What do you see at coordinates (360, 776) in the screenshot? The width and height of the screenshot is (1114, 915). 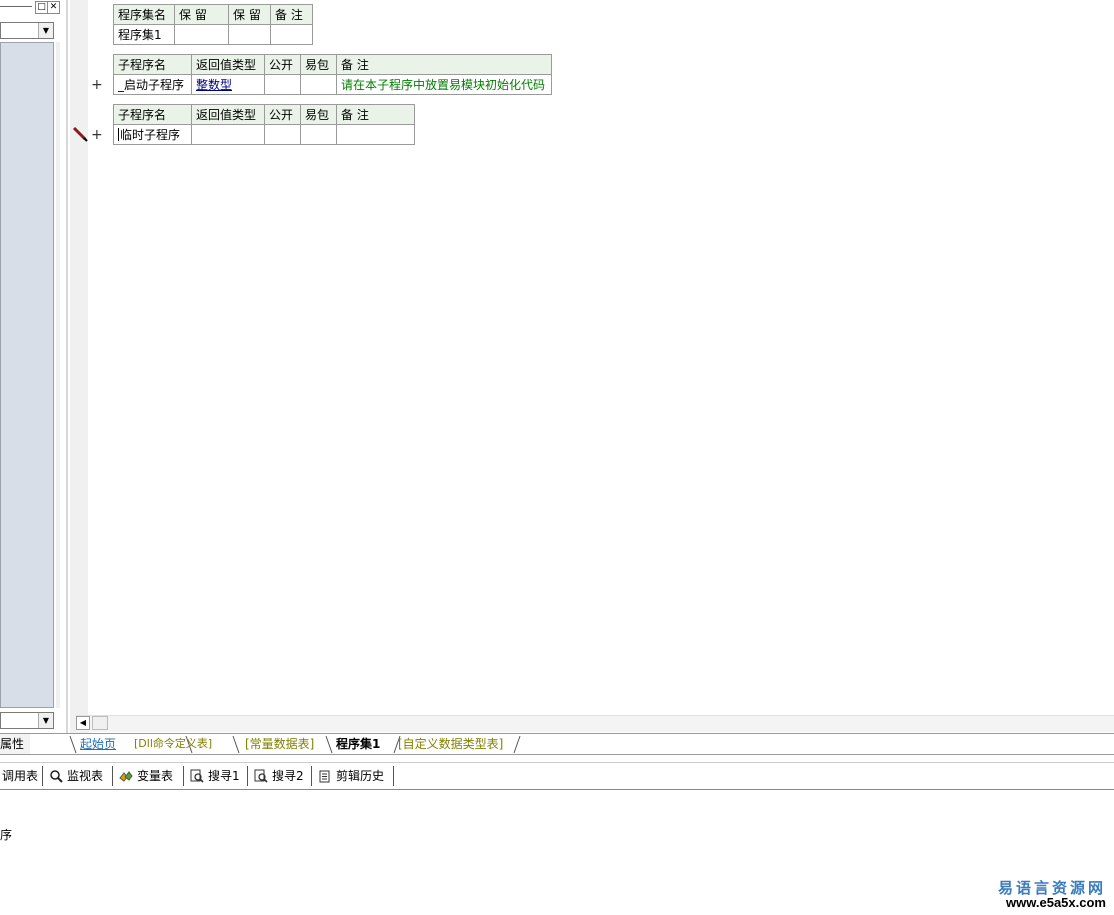 I see `clip-history-label: 剪辑历史` at bounding box center [360, 776].